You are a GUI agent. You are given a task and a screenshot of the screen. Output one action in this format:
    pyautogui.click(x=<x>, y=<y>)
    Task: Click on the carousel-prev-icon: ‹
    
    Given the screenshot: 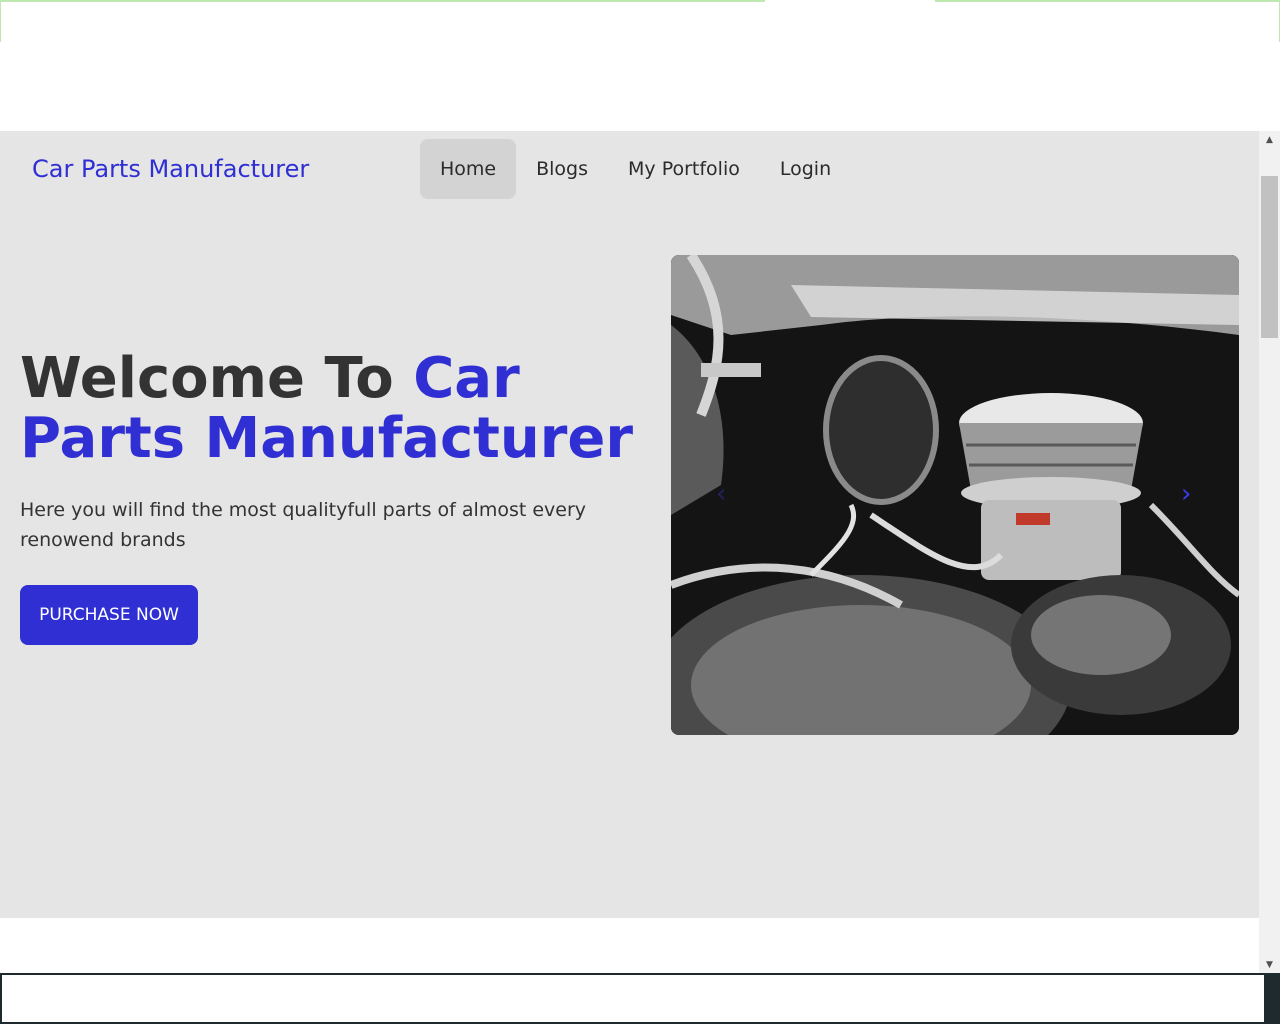 What is the action you would take?
    pyautogui.click(x=721, y=494)
    